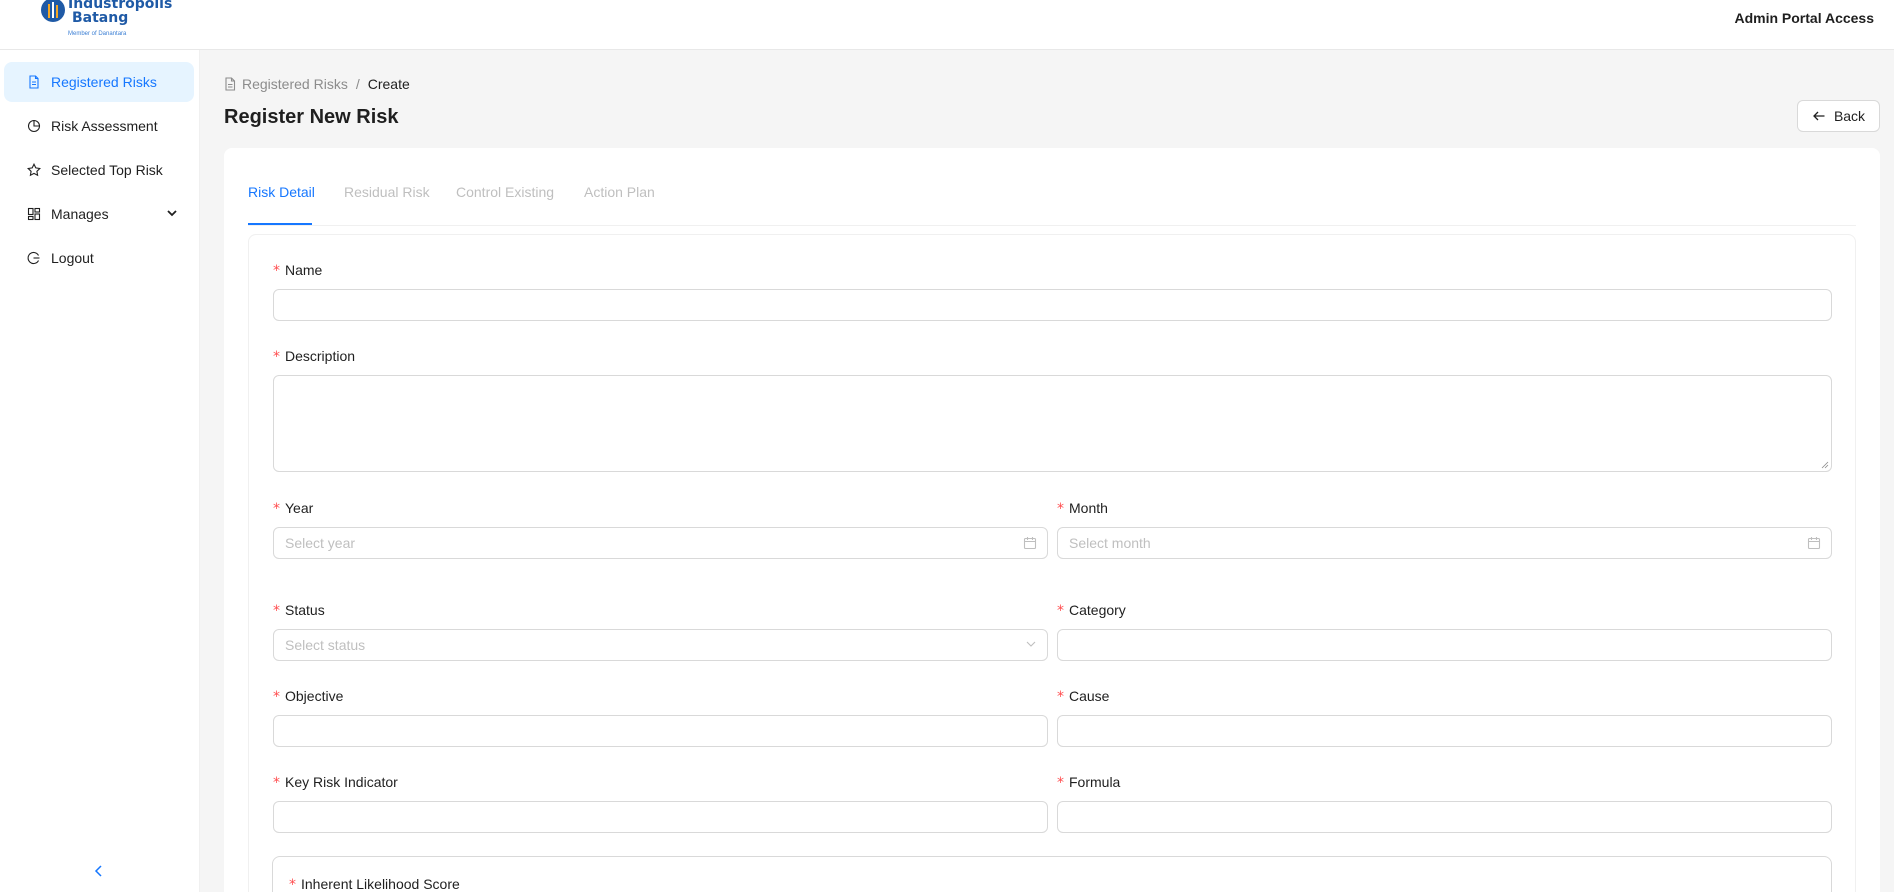 This screenshot has width=1894, height=892. I want to click on sidebar-item-label: Risk Assessment, so click(104, 126).